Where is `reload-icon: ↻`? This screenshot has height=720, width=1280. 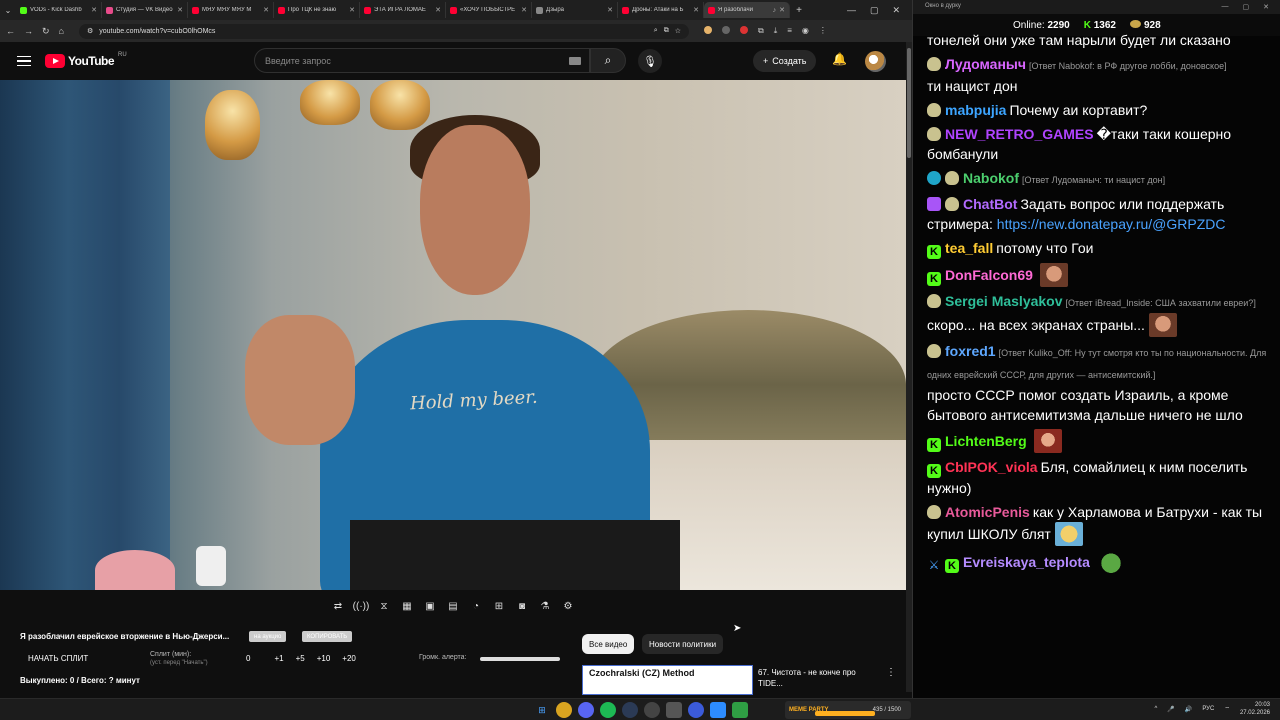
reload-icon: ↻ is located at coordinates (46, 31).